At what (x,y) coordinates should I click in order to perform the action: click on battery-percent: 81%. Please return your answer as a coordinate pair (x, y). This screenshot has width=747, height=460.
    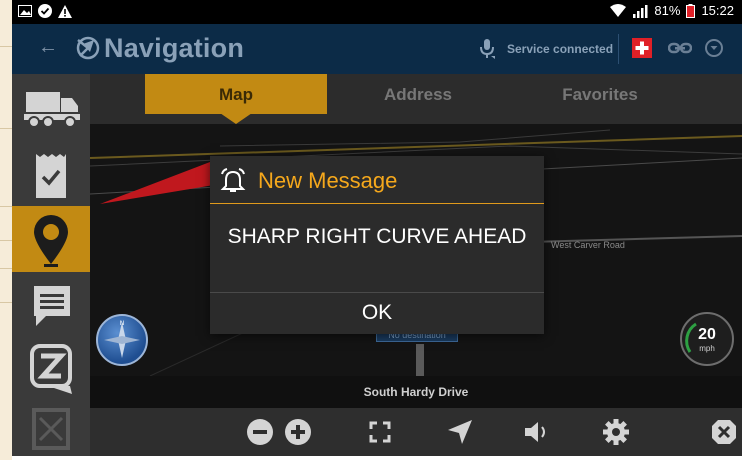
    Looking at the image, I should click on (667, 10).